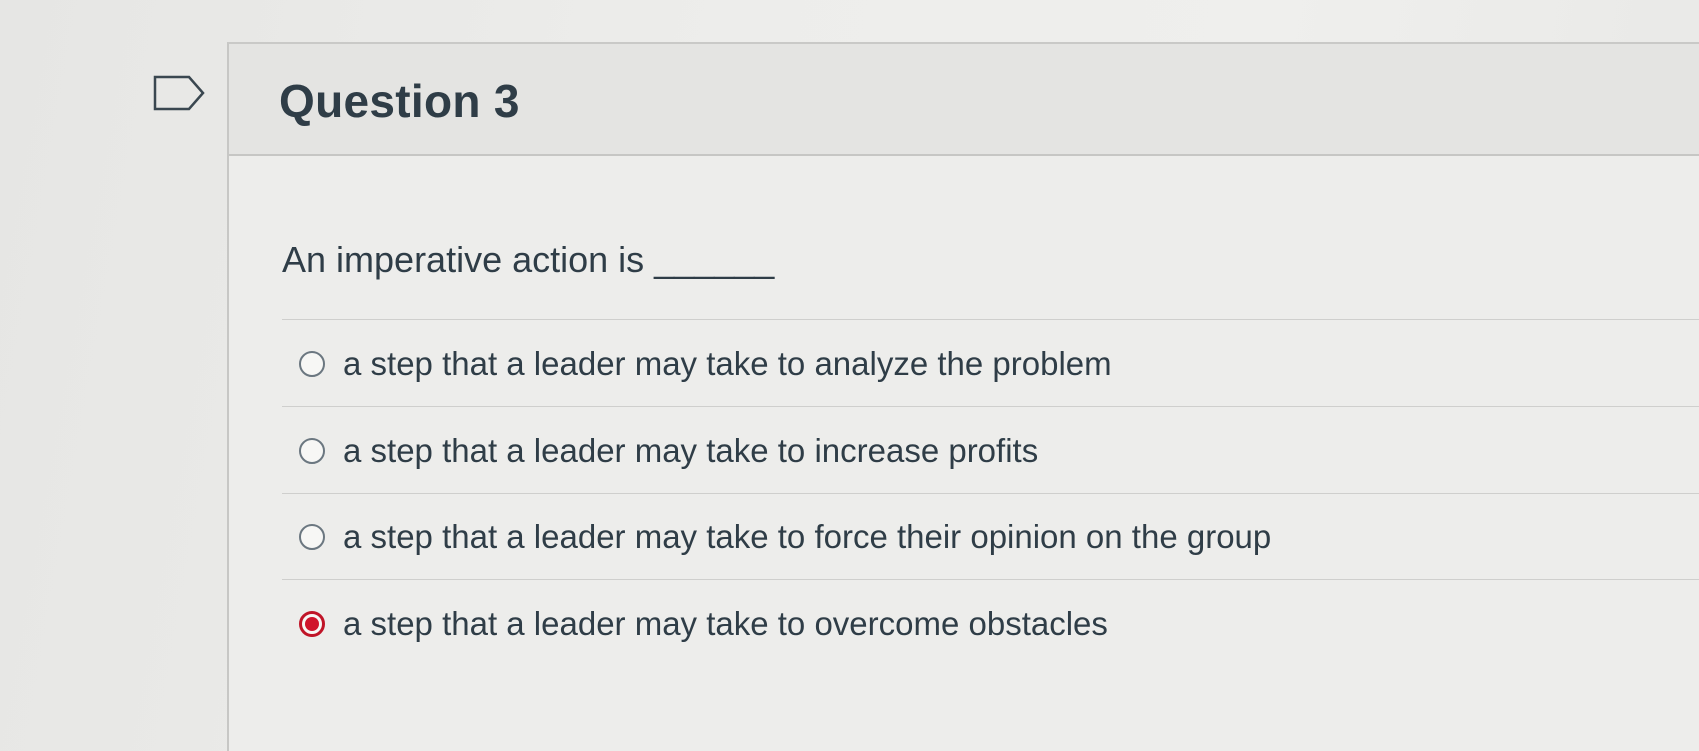 Image resolution: width=1699 pixels, height=751 pixels. What do you see at coordinates (964, 100) in the screenshot?
I see `question-header: Question 3` at bounding box center [964, 100].